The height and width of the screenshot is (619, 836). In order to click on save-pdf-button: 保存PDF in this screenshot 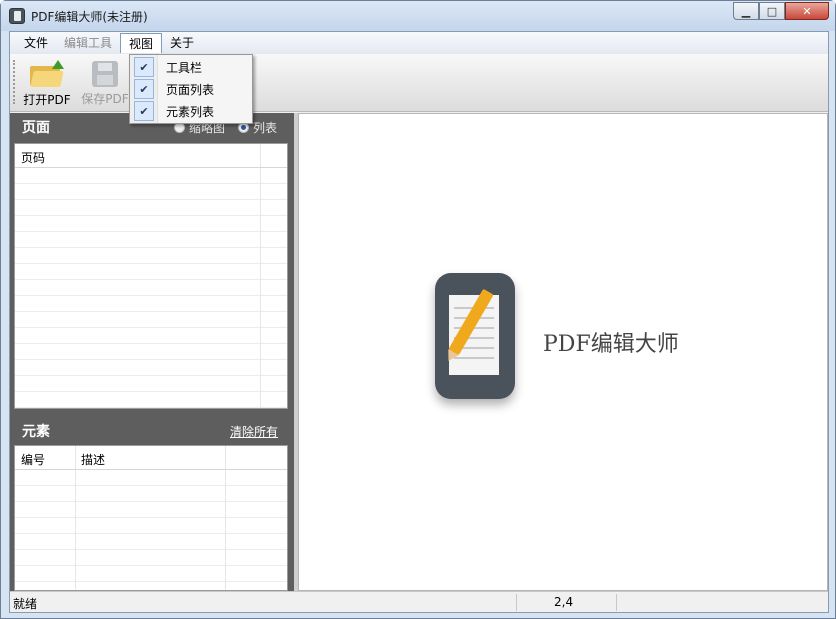, I will do `click(105, 83)`.